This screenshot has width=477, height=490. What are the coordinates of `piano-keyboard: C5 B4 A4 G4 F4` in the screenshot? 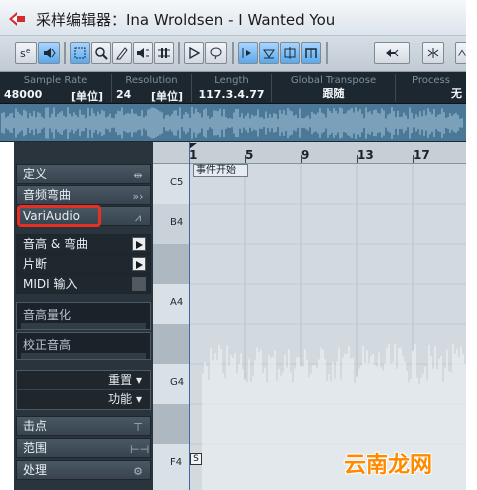 It's located at (171, 327).